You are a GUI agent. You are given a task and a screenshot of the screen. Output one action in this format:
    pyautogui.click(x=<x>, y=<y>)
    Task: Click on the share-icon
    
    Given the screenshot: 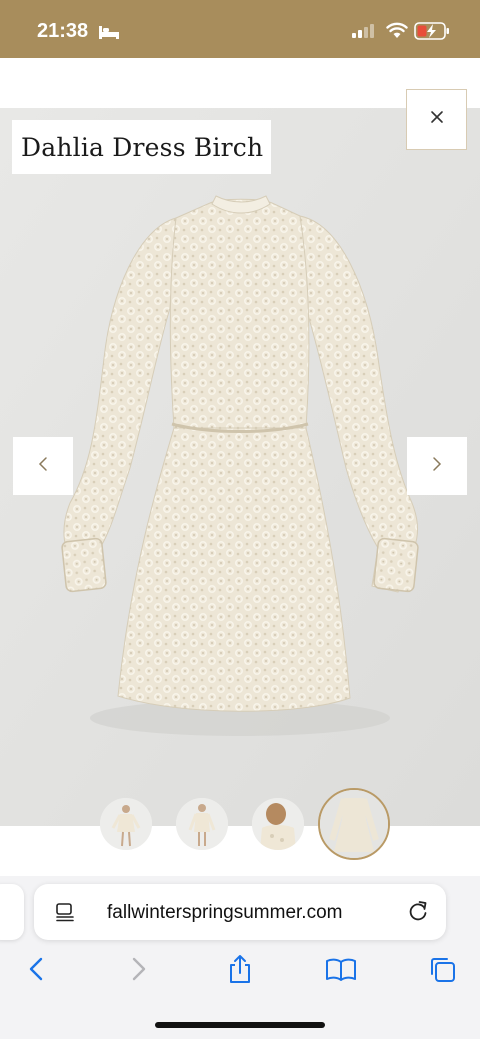 What is the action you would take?
    pyautogui.click(x=240, y=971)
    